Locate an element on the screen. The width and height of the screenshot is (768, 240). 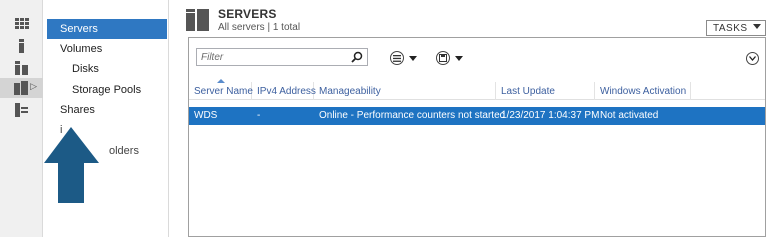
column-ipv4-address: IPv4 Address is located at coordinates (284, 91).